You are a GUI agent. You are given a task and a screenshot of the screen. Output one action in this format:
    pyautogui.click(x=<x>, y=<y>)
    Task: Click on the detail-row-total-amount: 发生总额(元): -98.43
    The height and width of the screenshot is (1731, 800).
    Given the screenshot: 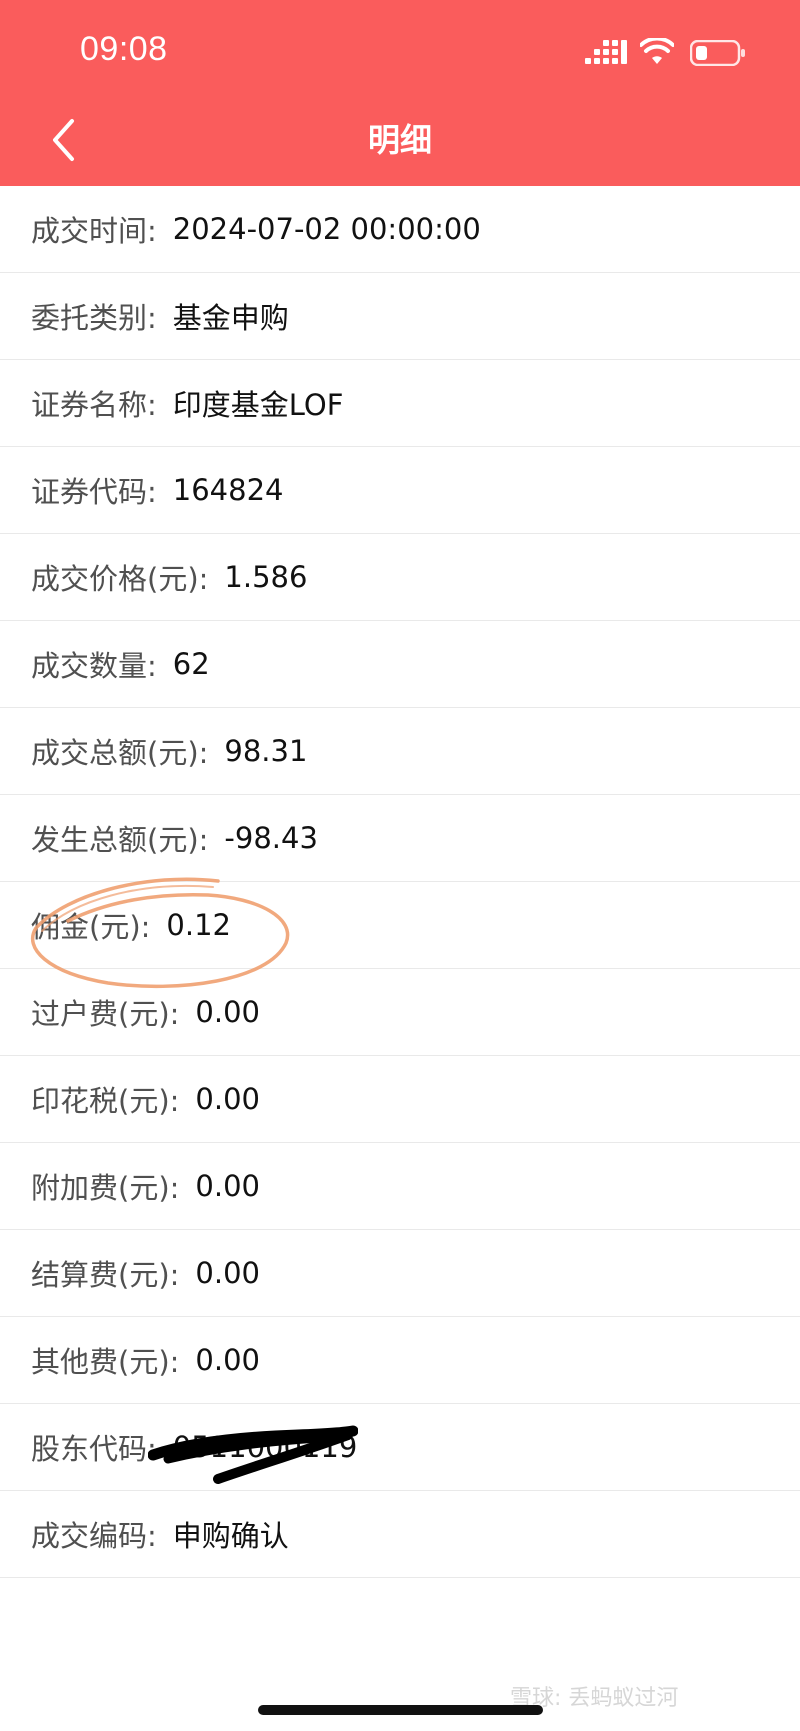 What is the action you would take?
    pyautogui.click(x=400, y=838)
    